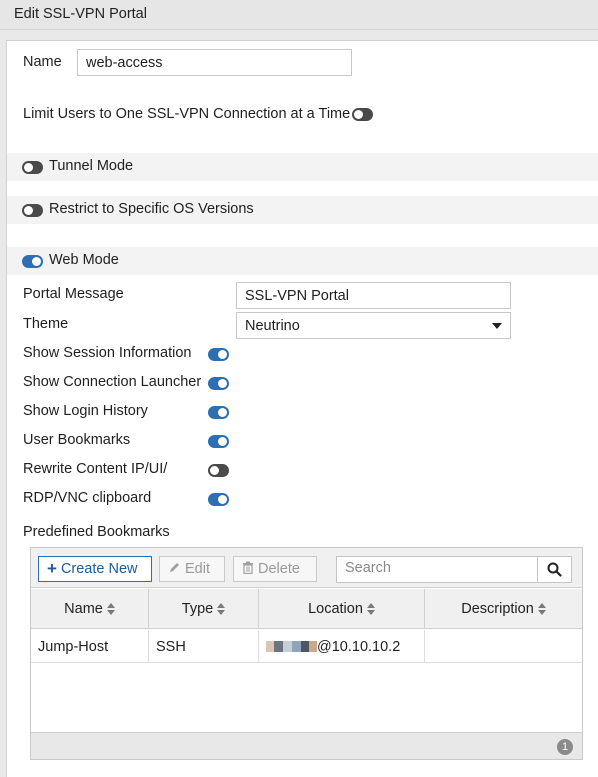 Image resolution: width=598 pixels, height=777 pixels. What do you see at coordinates (52, 568) in the screenshot?
I see `plus-icon: +` at bounding box center [52, 568].